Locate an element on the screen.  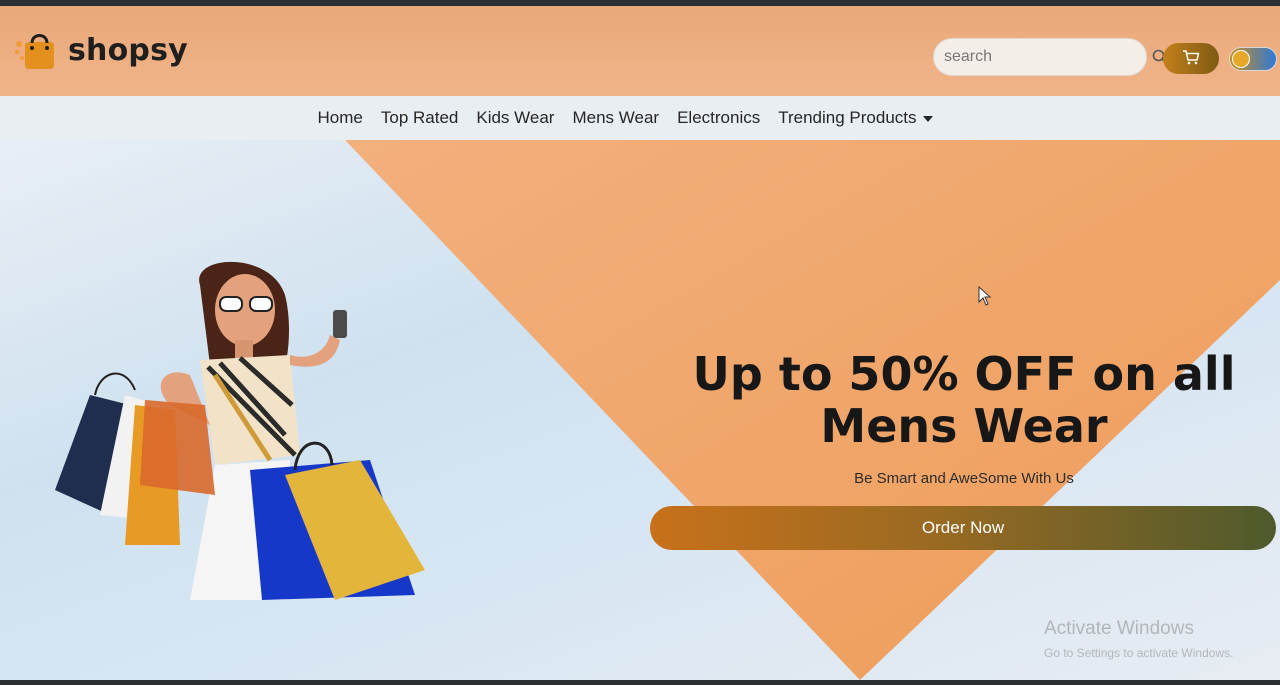
caret-down-icon is located at coordinates (927, 119).